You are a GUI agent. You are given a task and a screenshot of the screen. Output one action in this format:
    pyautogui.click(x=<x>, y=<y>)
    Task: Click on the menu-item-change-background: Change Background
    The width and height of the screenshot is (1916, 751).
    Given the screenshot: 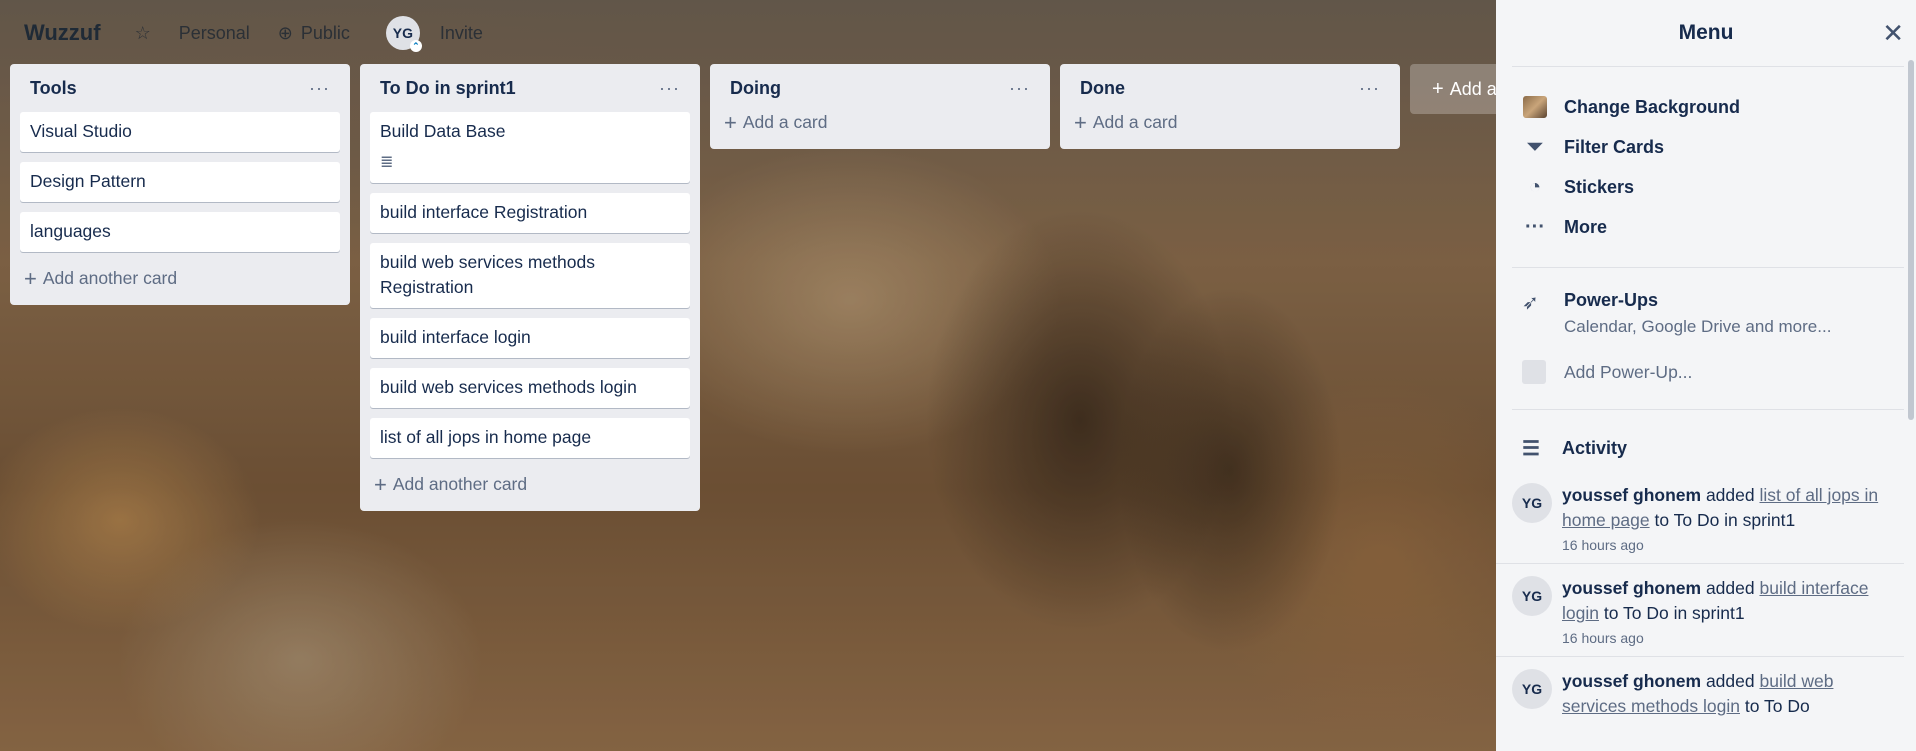 What is the action you would take?
    pyautogui.click(x=1706, y=107)
    